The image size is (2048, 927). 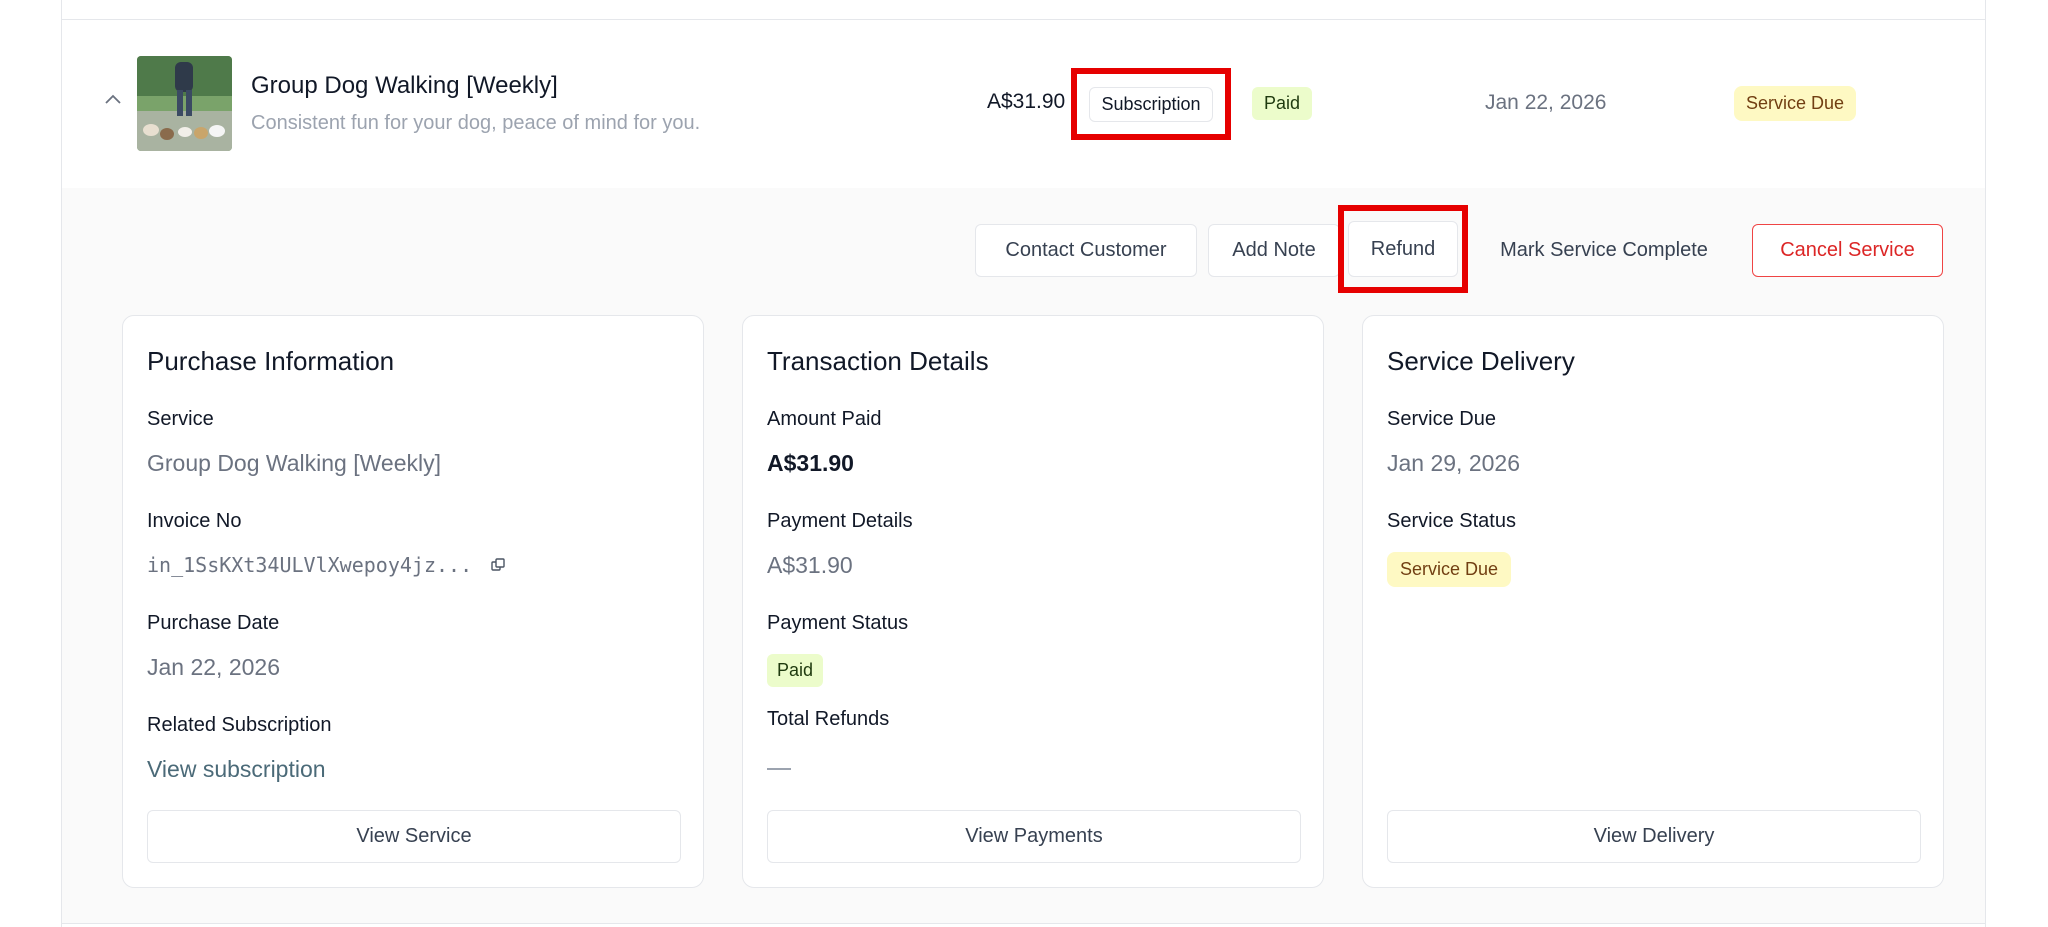 I want to click on service-value: Group Dog Walking [Weekly], so click(x=294, y=463).